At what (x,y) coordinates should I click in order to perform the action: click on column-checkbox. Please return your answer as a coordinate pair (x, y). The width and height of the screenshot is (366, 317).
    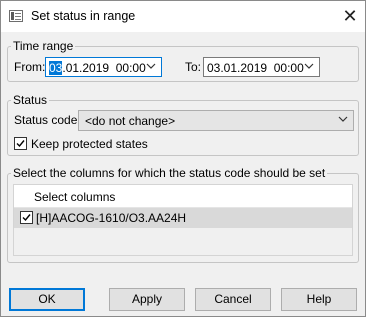
    Looking at the image, I should click on (26, 217).